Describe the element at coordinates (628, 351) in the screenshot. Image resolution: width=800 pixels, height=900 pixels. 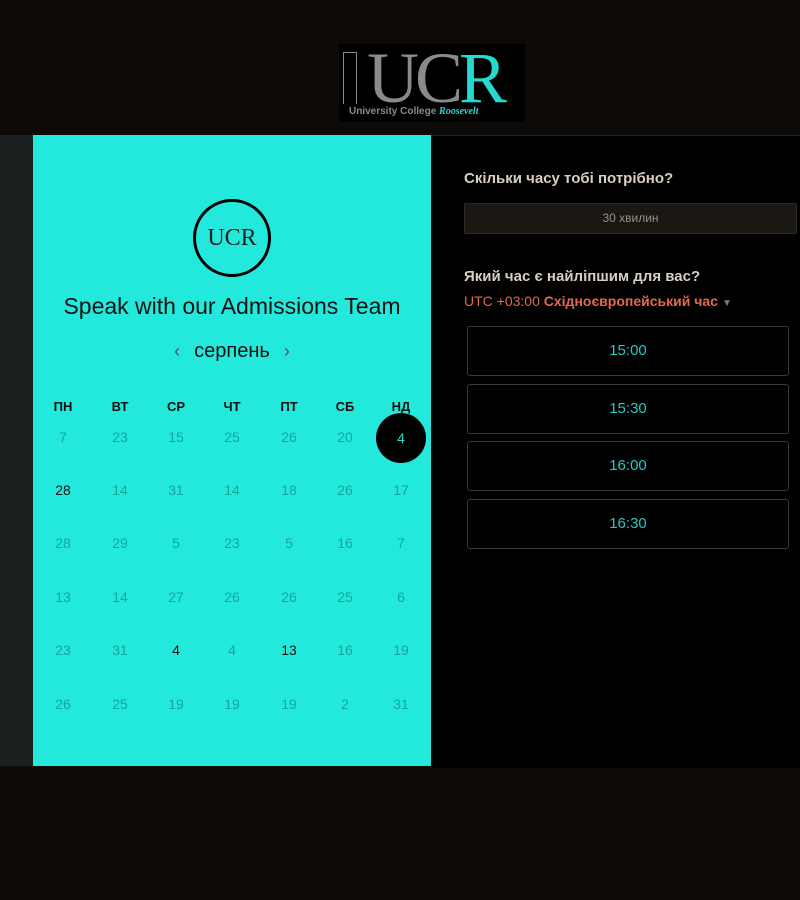
I see `time-slot-button: 15:00` at that location.